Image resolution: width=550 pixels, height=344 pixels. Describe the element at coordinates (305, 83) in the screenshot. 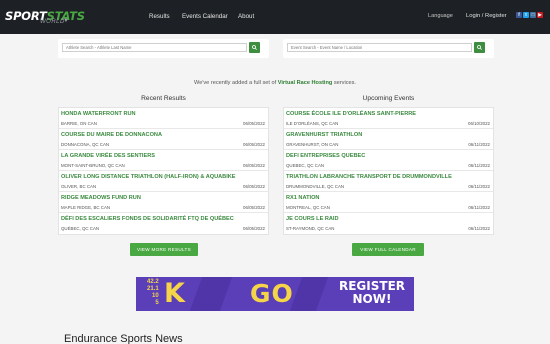

I see `virtual-race-hosting-link: Virtual Race Hosting` at that location.